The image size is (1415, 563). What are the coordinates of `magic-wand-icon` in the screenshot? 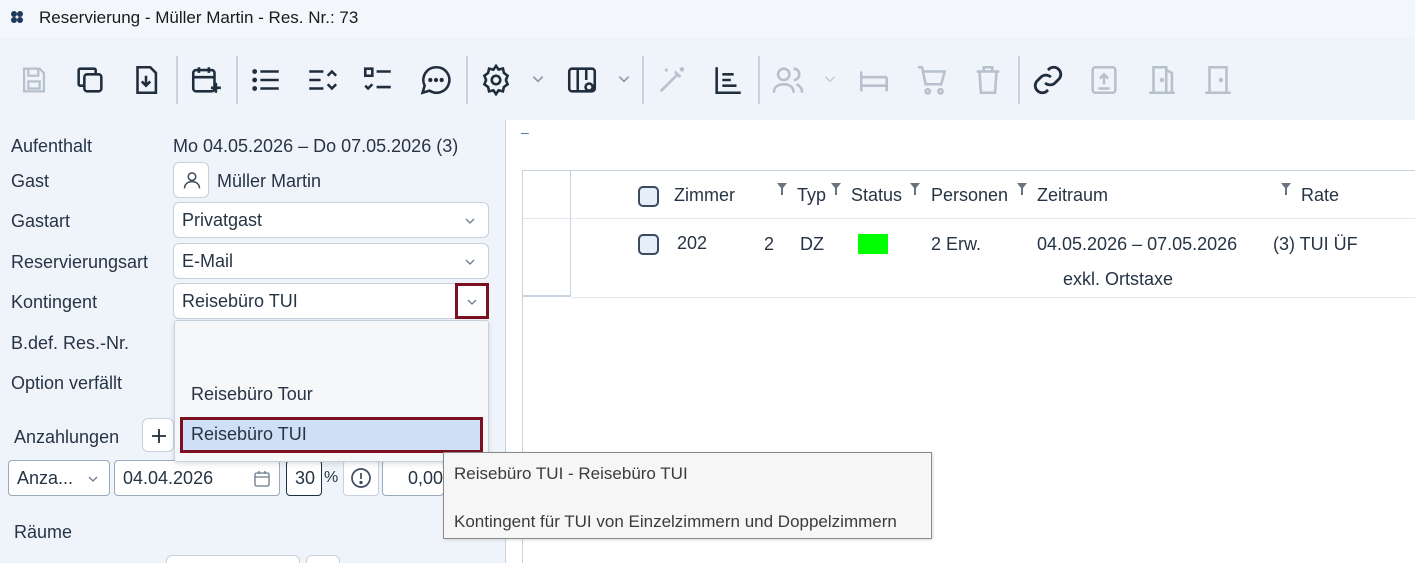 It's located at (672, 80).